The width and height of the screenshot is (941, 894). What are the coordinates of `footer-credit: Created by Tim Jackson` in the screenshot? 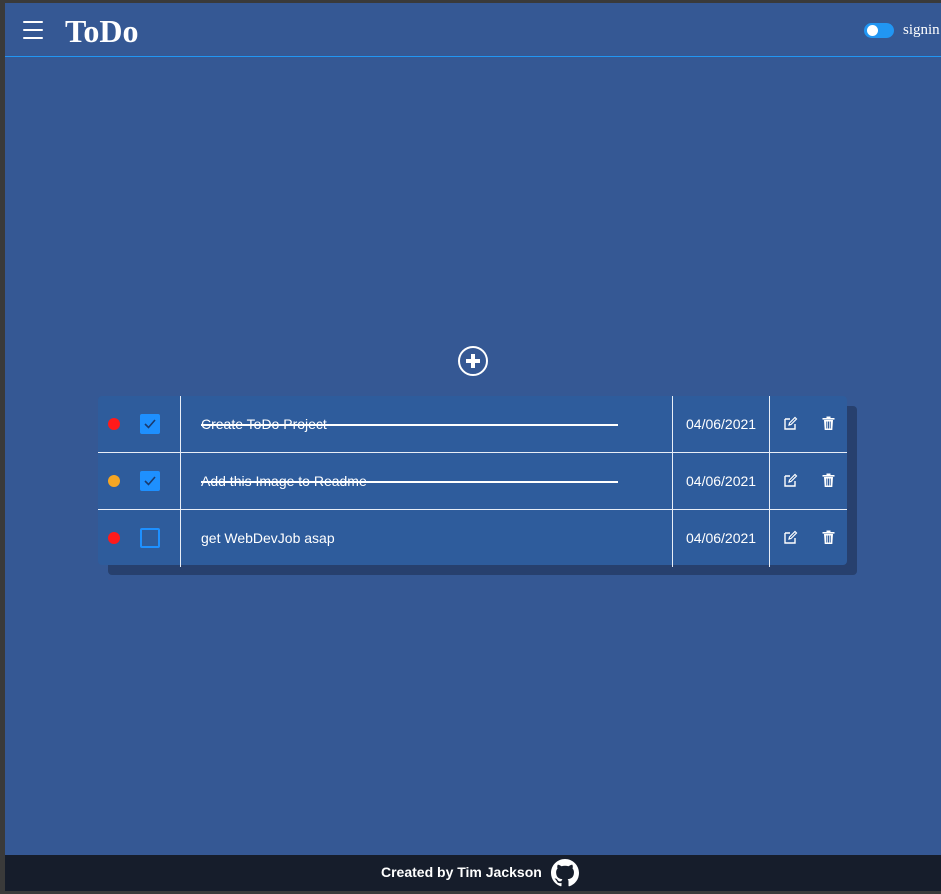 It's located at (461, 872).